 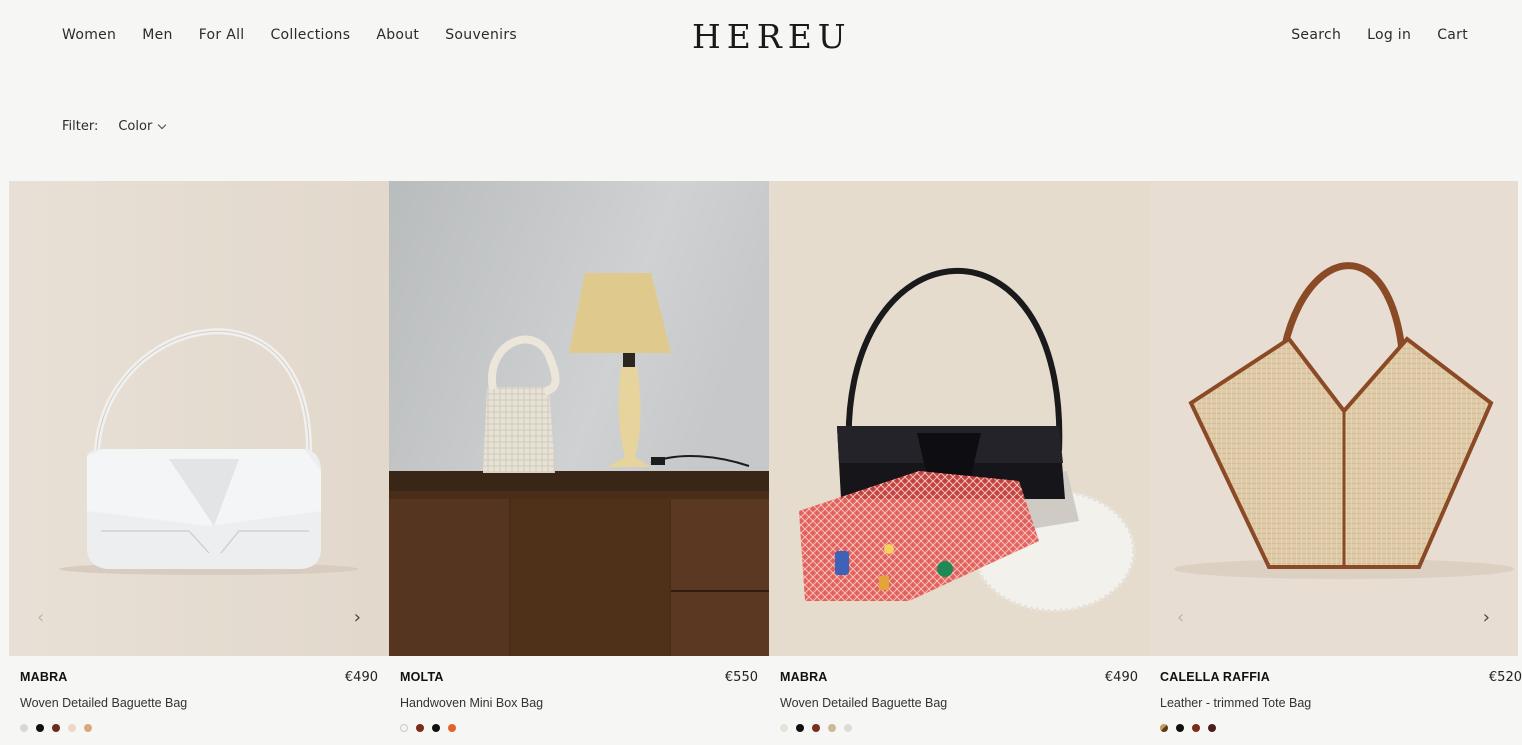 What do you see at coordinates (1389, 35) in the screenshot?
I see `nav-login: Log in` at bounding box center [1389, 35].